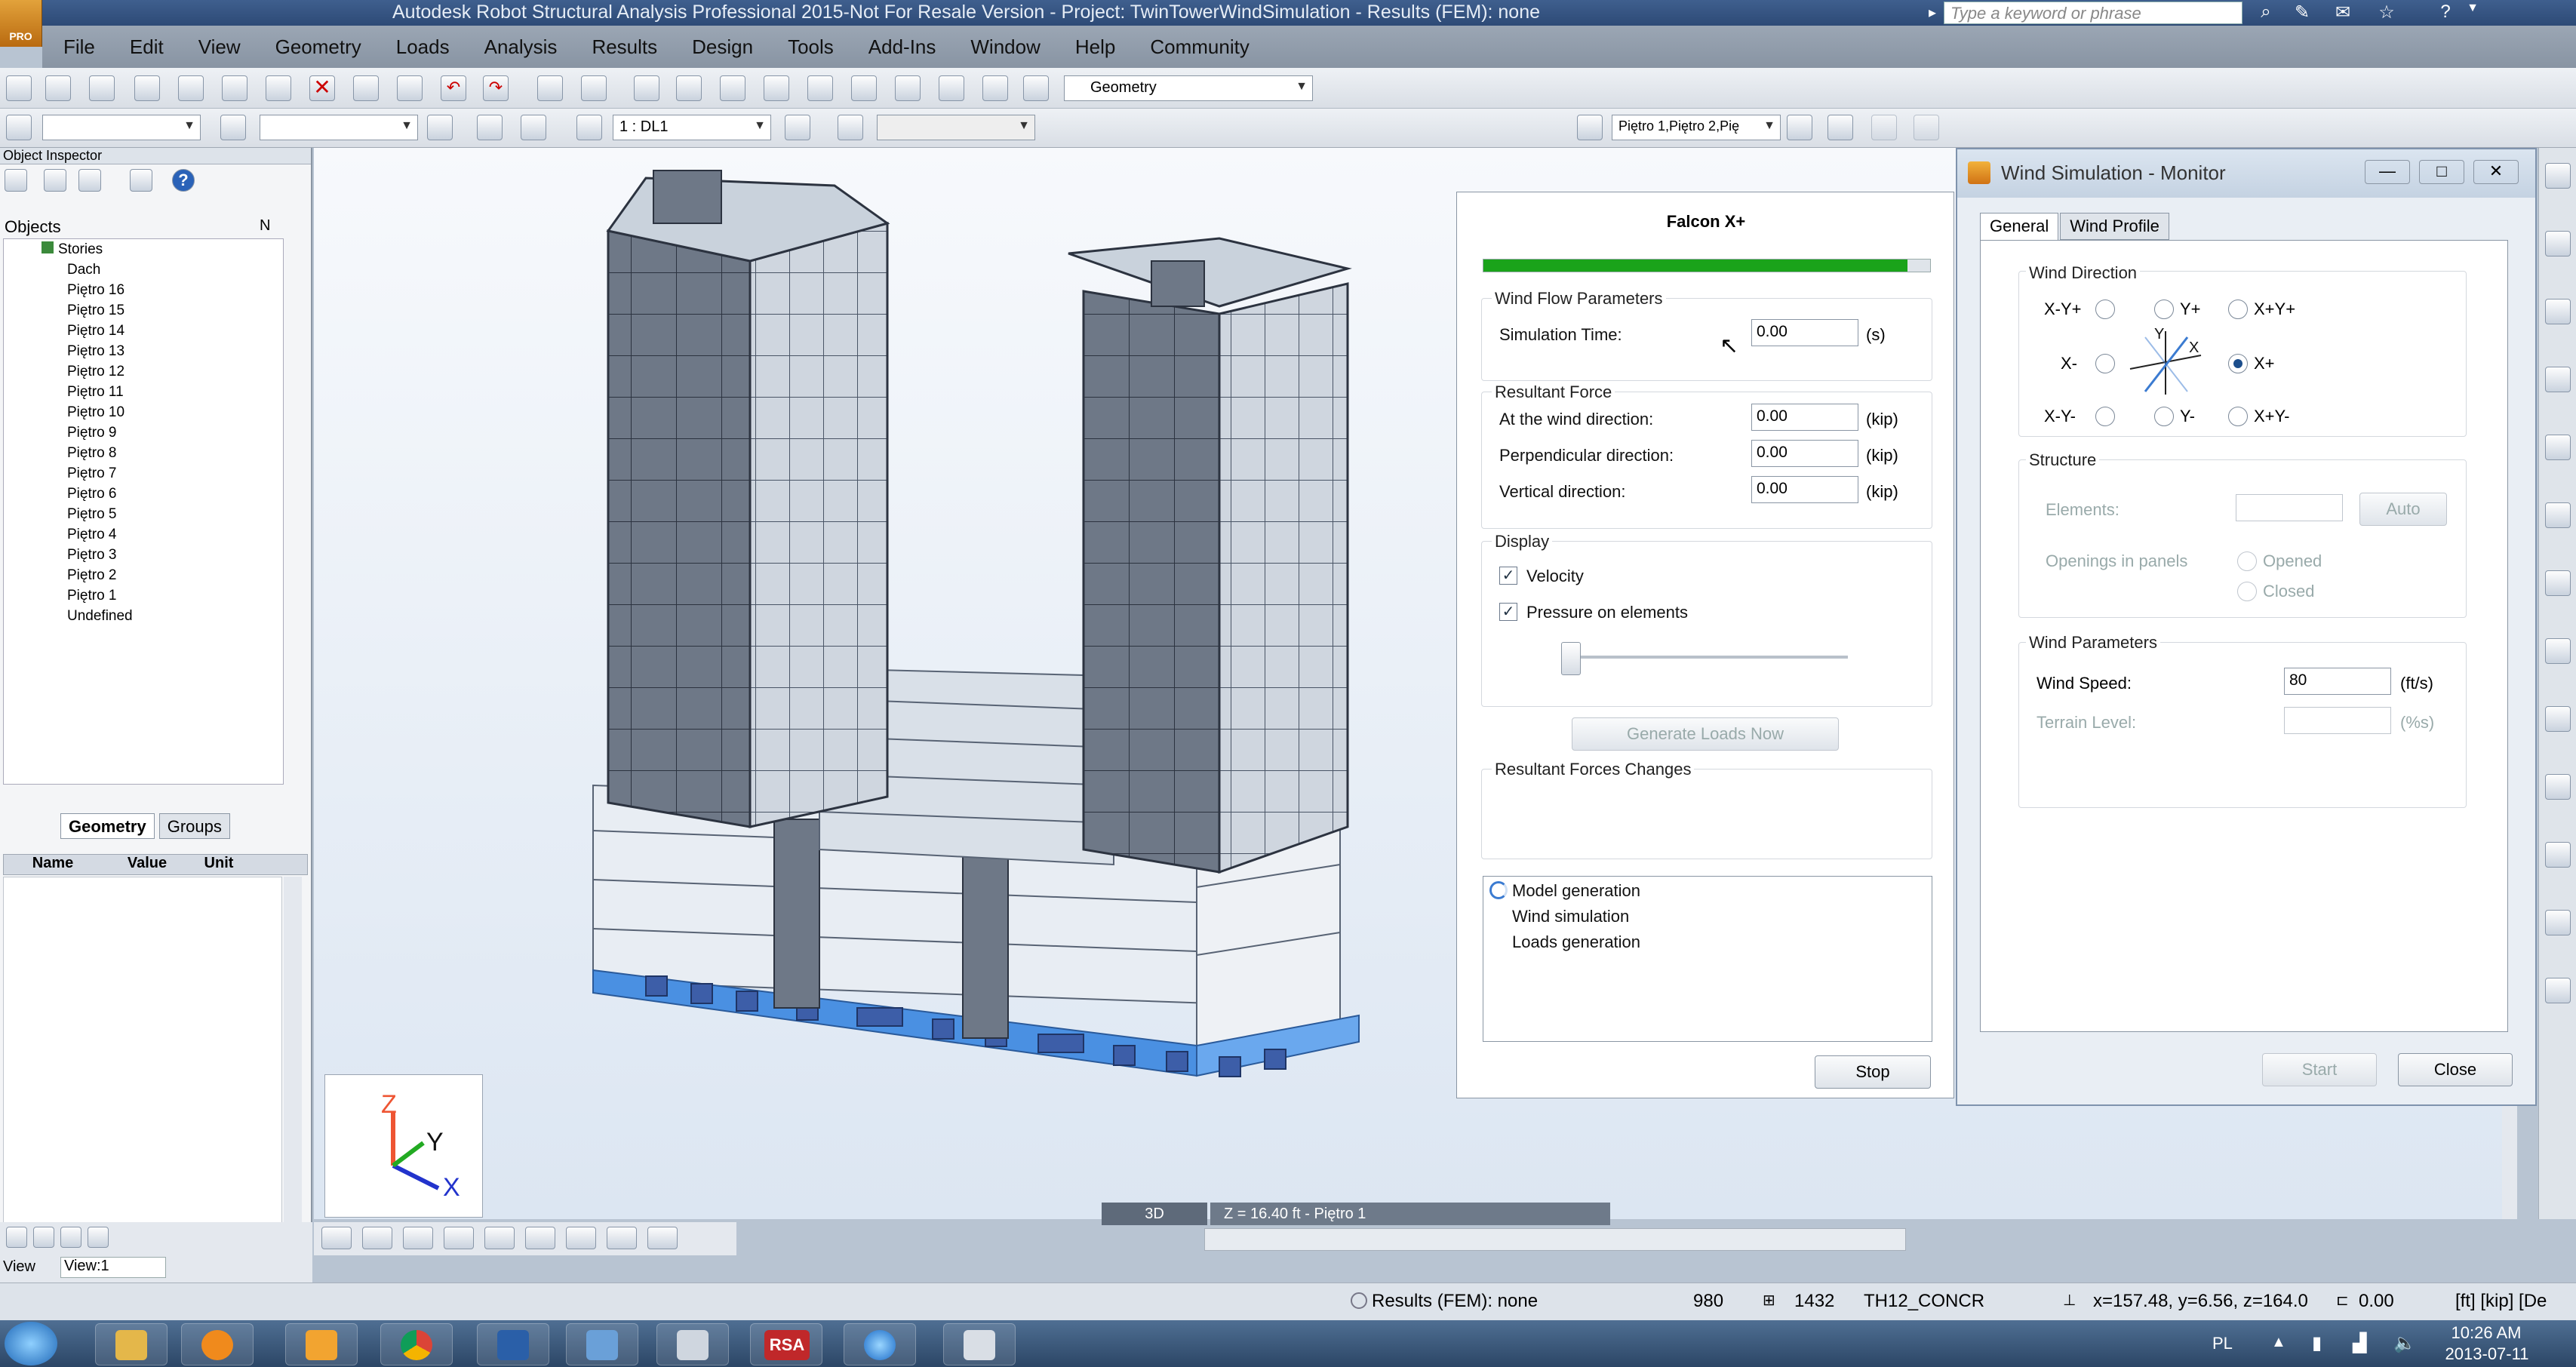  I want to click on load-icon, so click(850, 127).